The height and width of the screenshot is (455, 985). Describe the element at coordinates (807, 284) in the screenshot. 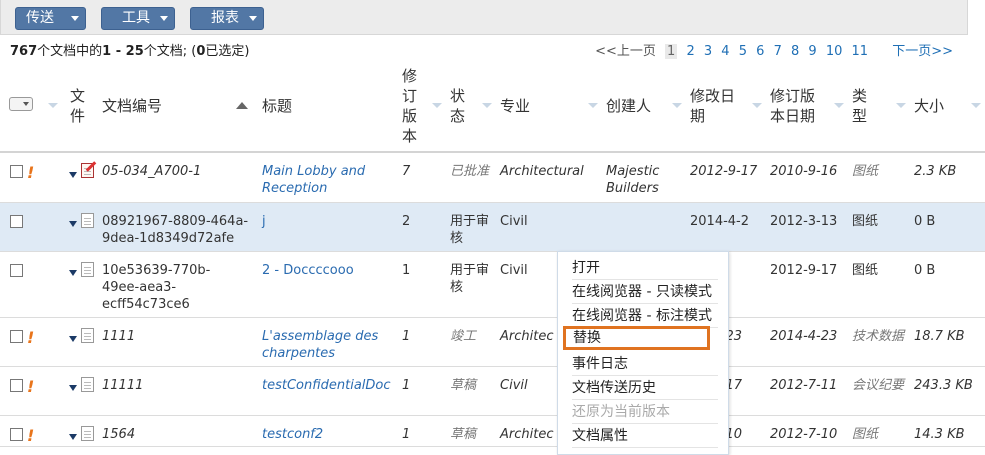

I see `revdate-cell: 2012-9-17` at that location.